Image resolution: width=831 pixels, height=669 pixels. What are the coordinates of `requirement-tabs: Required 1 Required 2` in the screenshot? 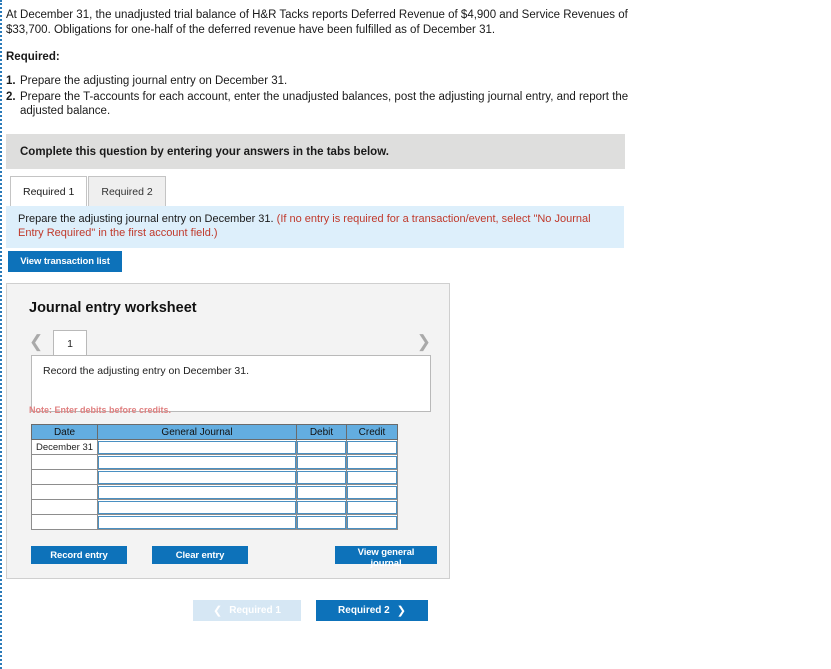 It's located at (88, 191).